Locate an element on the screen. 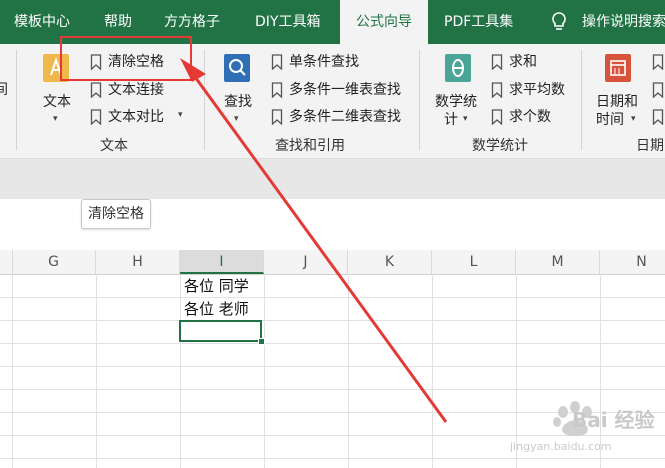 The width and height of the screenshot is (665, 468). theta-icon is located at coordinates (458, 68).